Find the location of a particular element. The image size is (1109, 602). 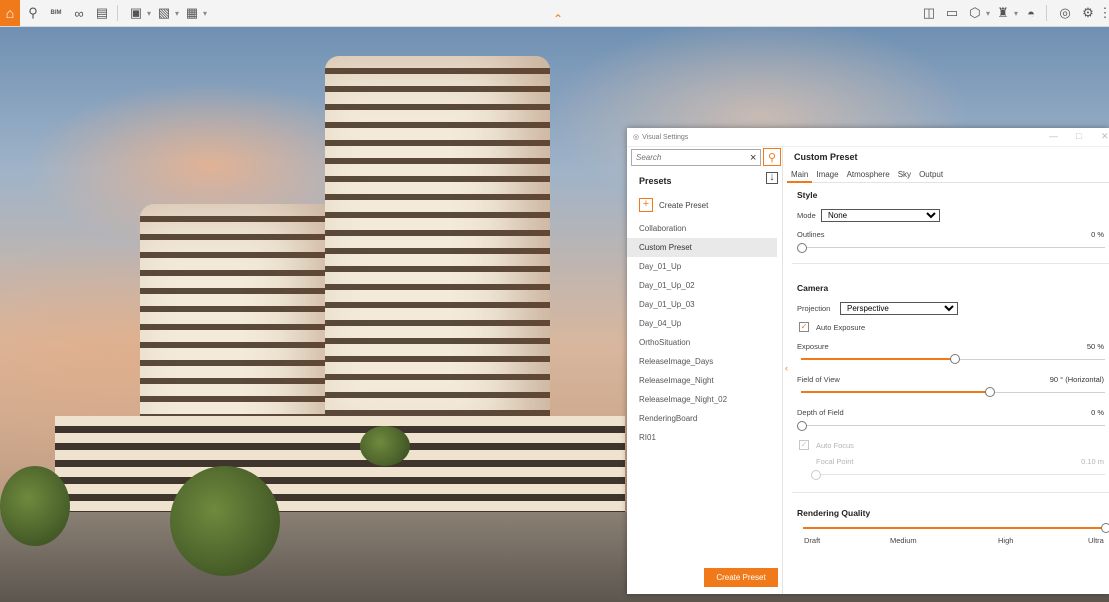

field-of-view-value: 90 ° (Horizontal) is located at coordinates (1076, 379).